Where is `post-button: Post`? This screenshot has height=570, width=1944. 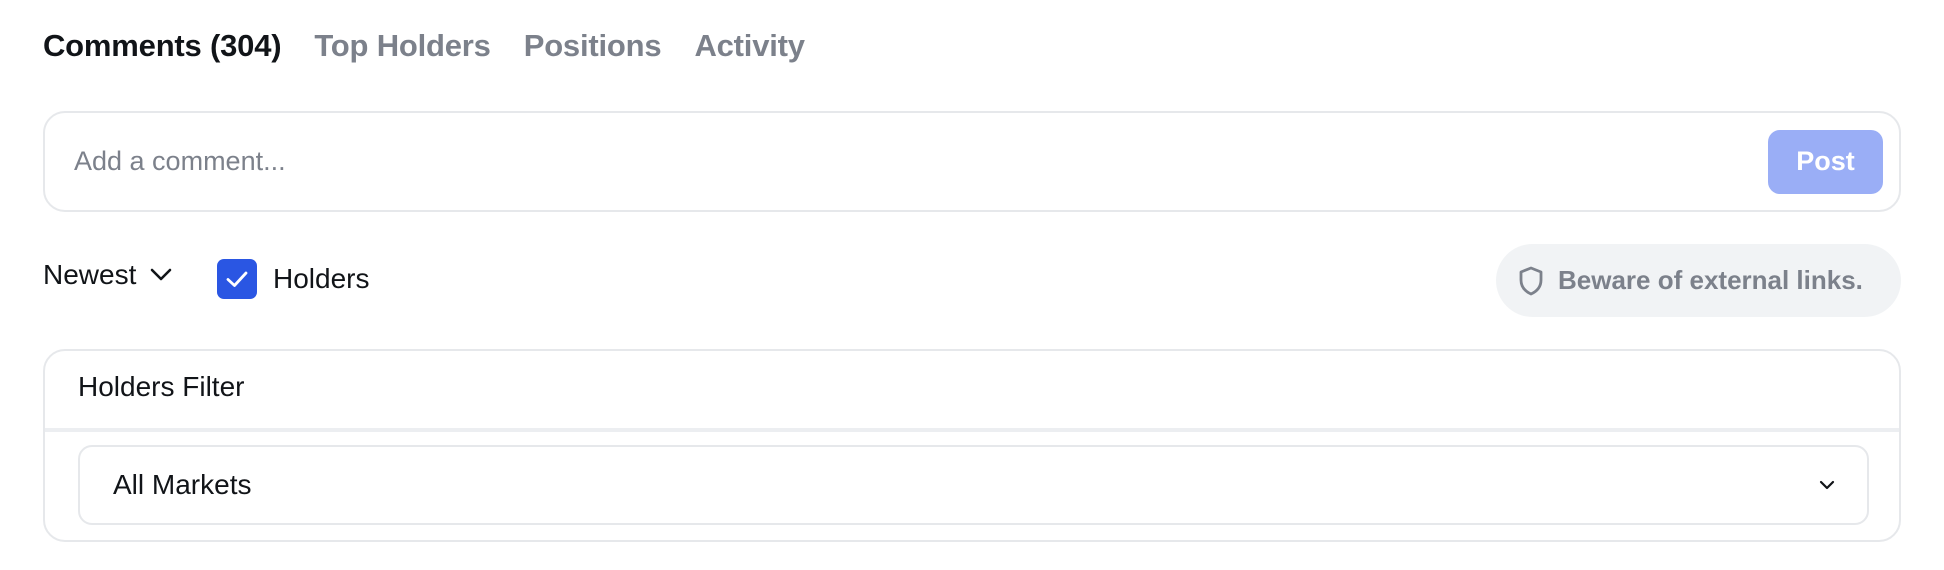
post-button: Post is located at coordinates (1825, 161).